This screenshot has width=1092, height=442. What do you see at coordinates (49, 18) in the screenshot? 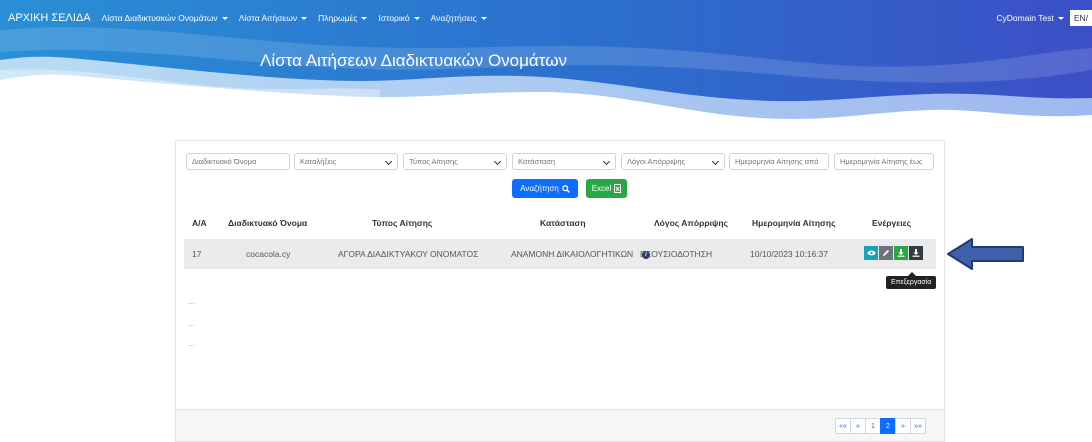
I see `nav-home-link: ΑΡΧΙΚΗ ΣΕΛΙΔΑ` at bounding box center [49, 18].